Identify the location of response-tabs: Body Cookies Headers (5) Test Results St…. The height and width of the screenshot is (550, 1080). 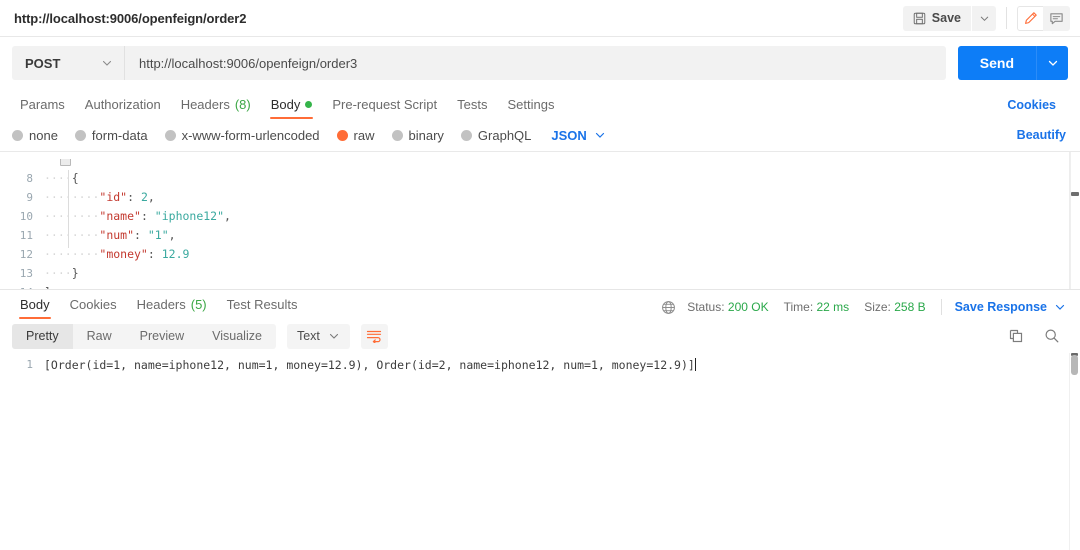
(540, 304).